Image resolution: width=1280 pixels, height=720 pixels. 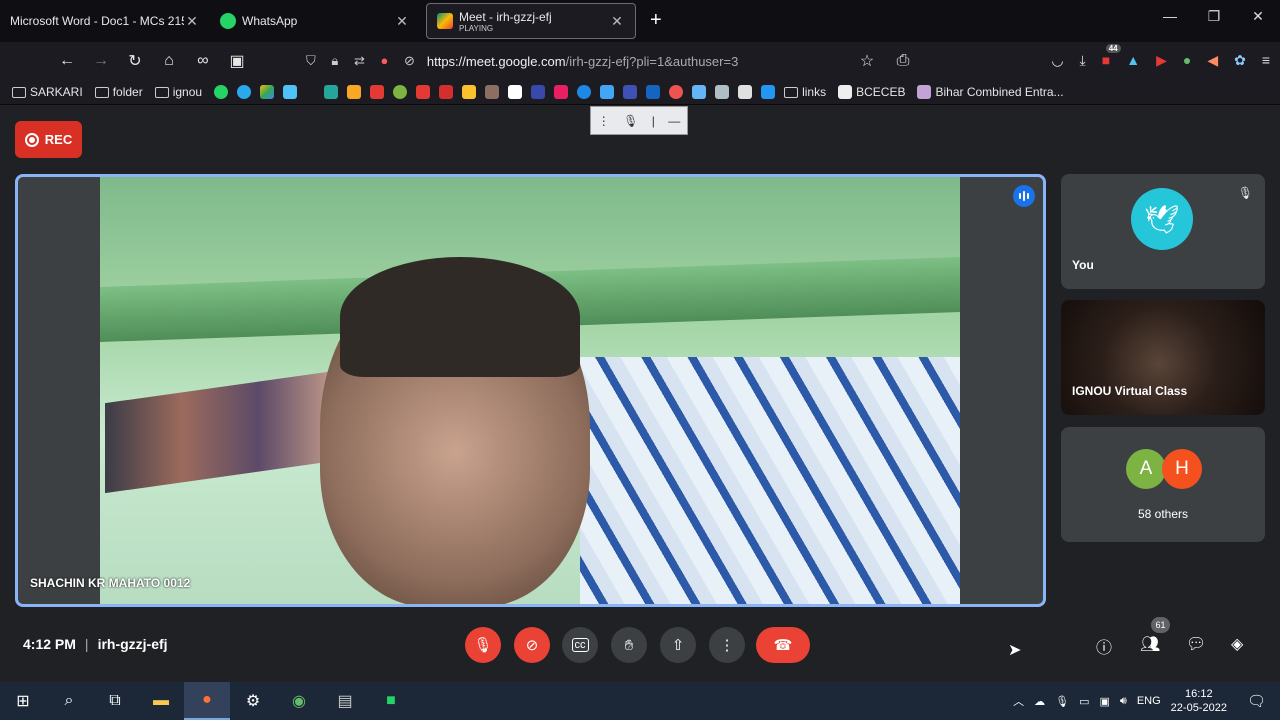 What do you see at coordinates (244, 92) in the screenshot?
I see `telegram-bookmark-icon` at bounding box center [244, 92].